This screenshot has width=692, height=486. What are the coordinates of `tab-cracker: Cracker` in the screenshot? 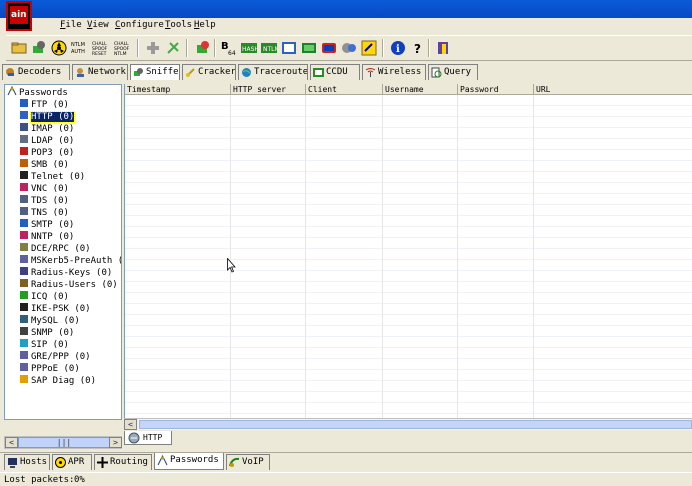 It's located at (209, 72).